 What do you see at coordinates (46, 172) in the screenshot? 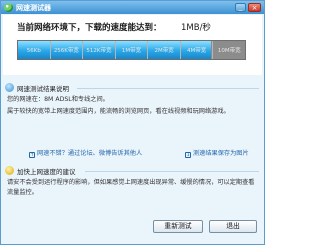
I see `advice-section-title: 加快上网速度的建议` at bounding box center [46, 172].